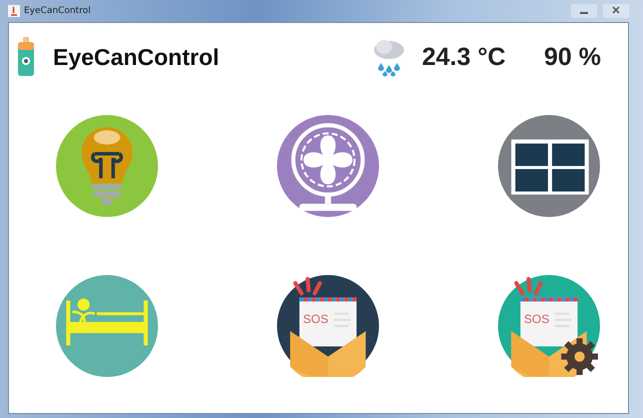 This screenshot has height=418, width=643. I want to click on humidity-reading: 90 %, so click(573, 57).